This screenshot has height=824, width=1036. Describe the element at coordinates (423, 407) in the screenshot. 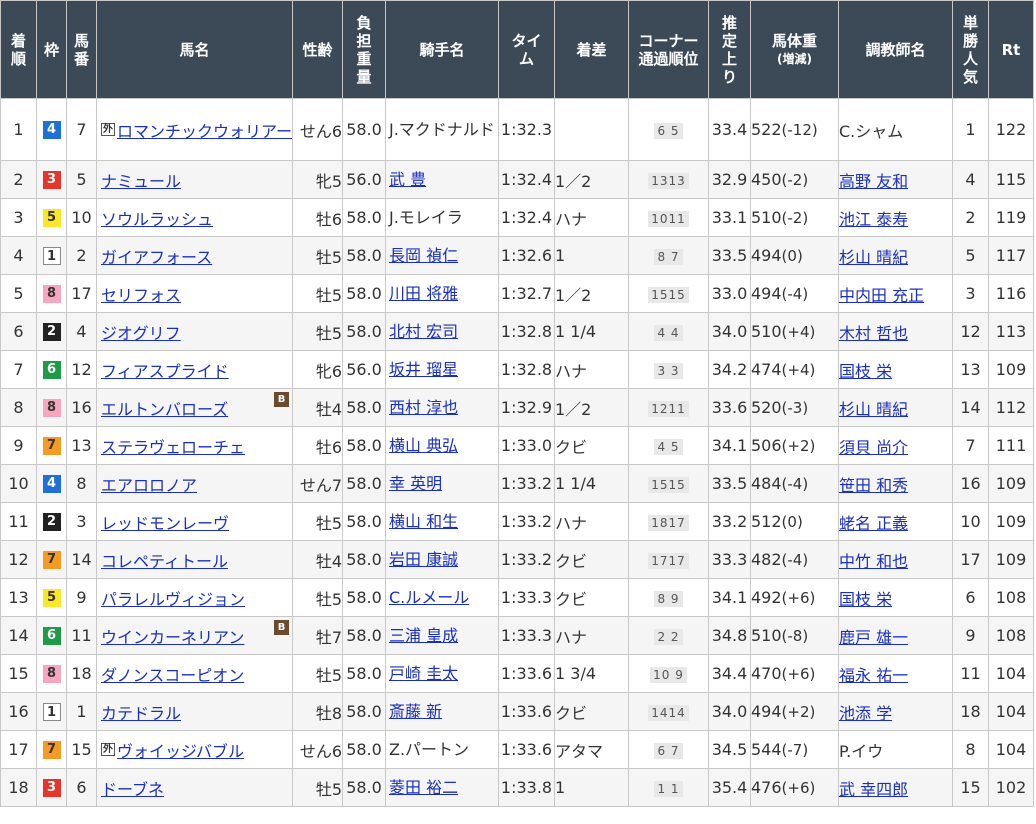

I see `jockey-link: 西村 淳也` at that location.